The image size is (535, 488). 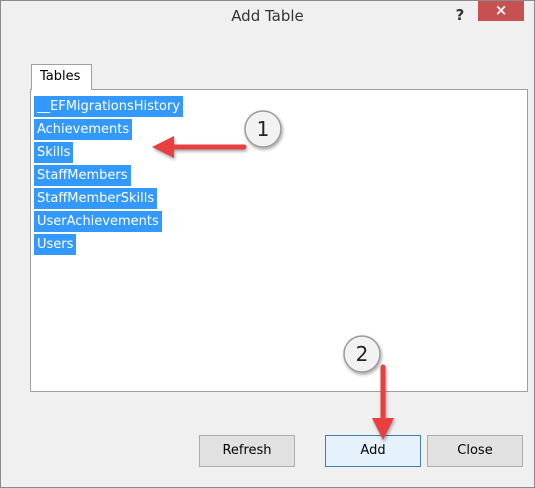 What do you see at coordinates (109, 106) in the screenshot?
I see `list-item-efmigrationshistory: __EFMigrationsHistory` at bounding box center [109, 106].